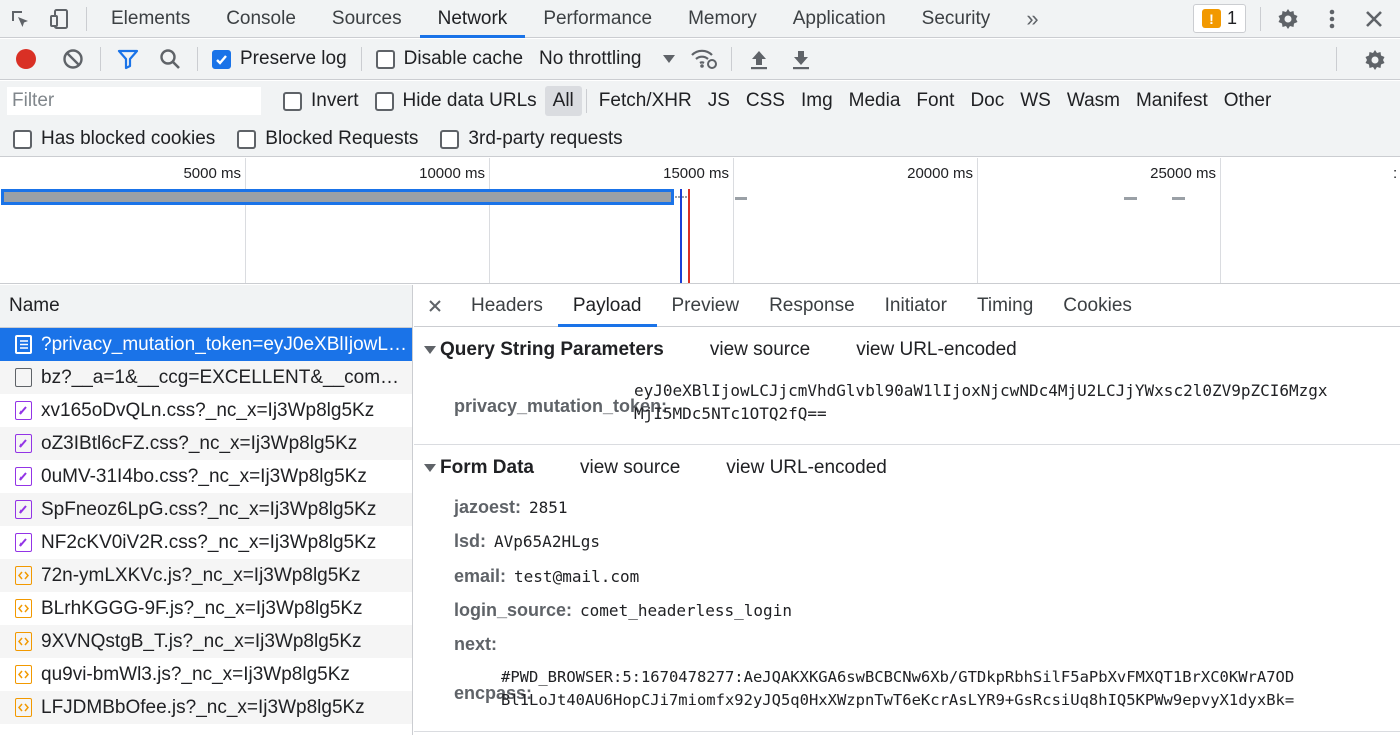 The width and height of the screenshot is (1400, 735). Describe the element at coordinates (195, 674) in the screenshot. I see `request-name: qu9vi-bmWl3.js?_nc_x=Ij3Wp8lg5Kz` at that location.